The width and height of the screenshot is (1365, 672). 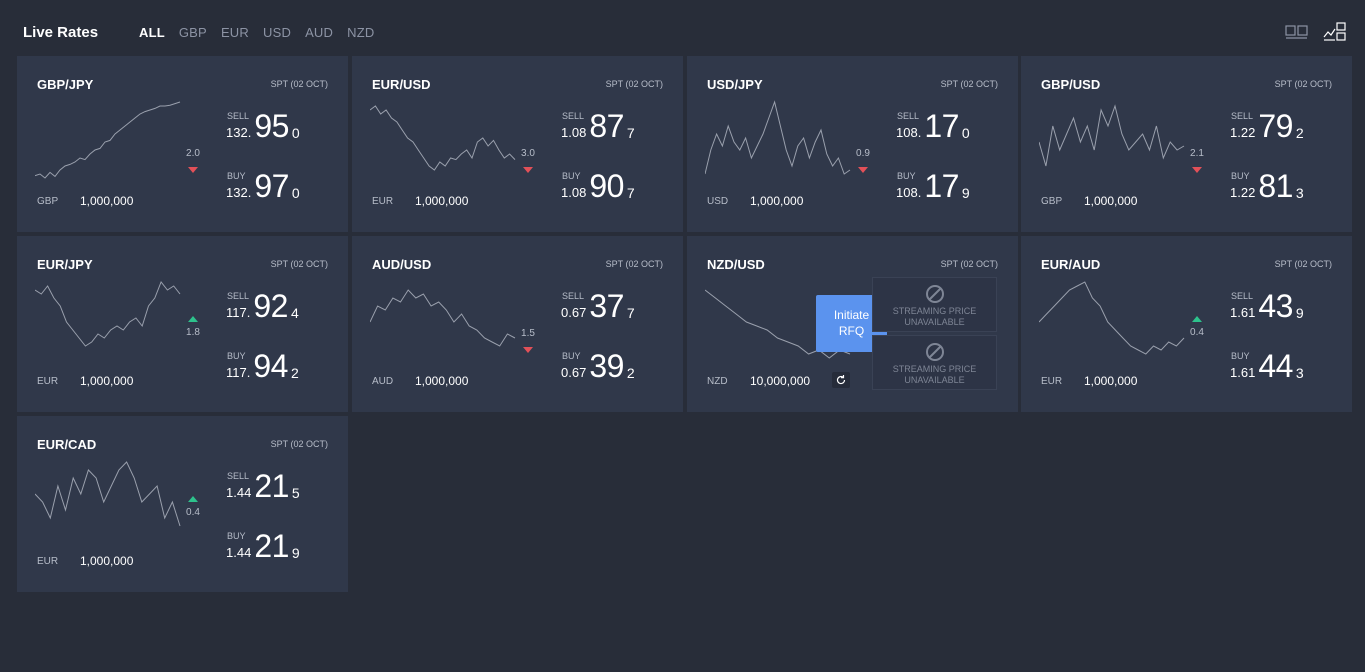 I want to click on sell-pips: 37, so click(x=606, y=306).